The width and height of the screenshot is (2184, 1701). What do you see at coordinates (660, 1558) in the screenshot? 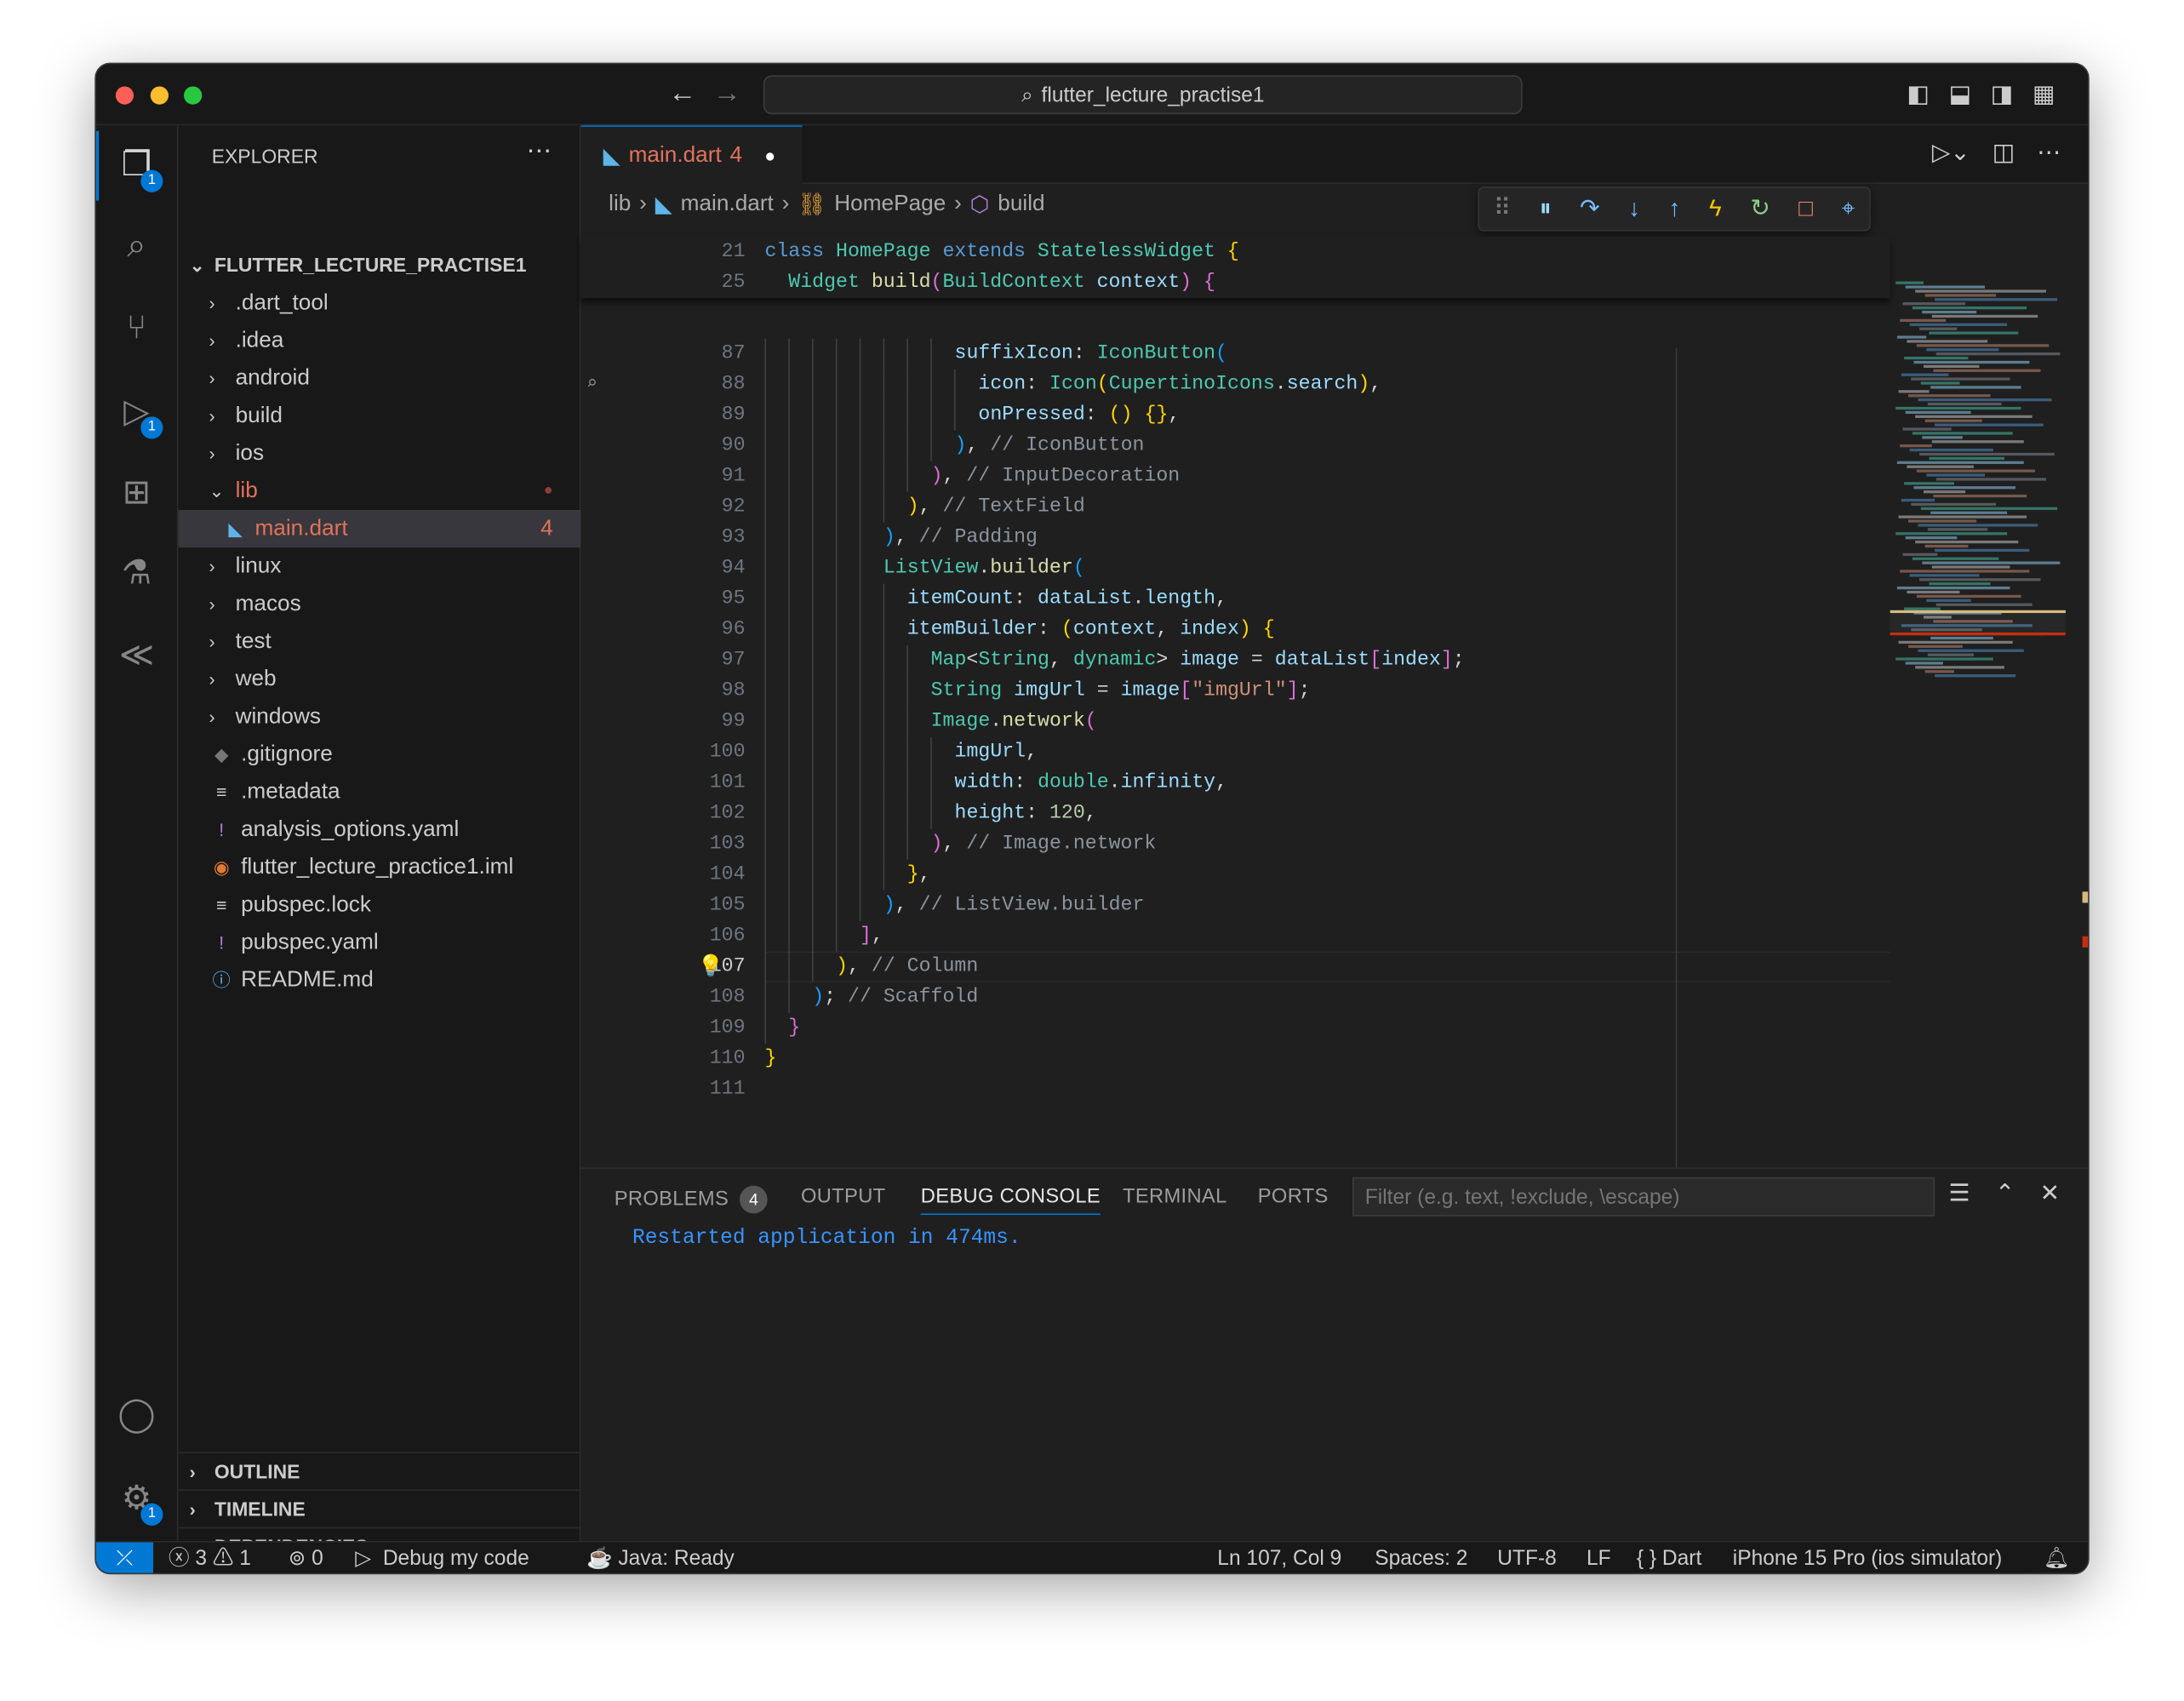
I see `java-status: ☕ Java: Ready` at bounding box center [660, 1558].